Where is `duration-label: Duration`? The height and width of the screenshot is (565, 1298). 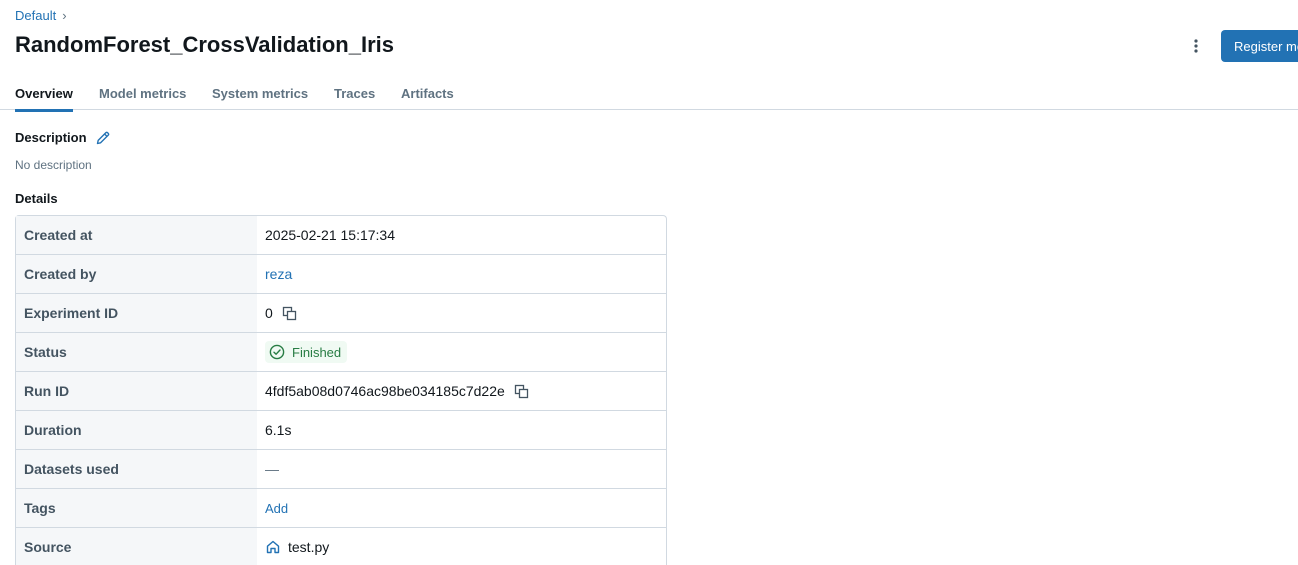
duration-label: Duration is located at coordinates (136, 430).